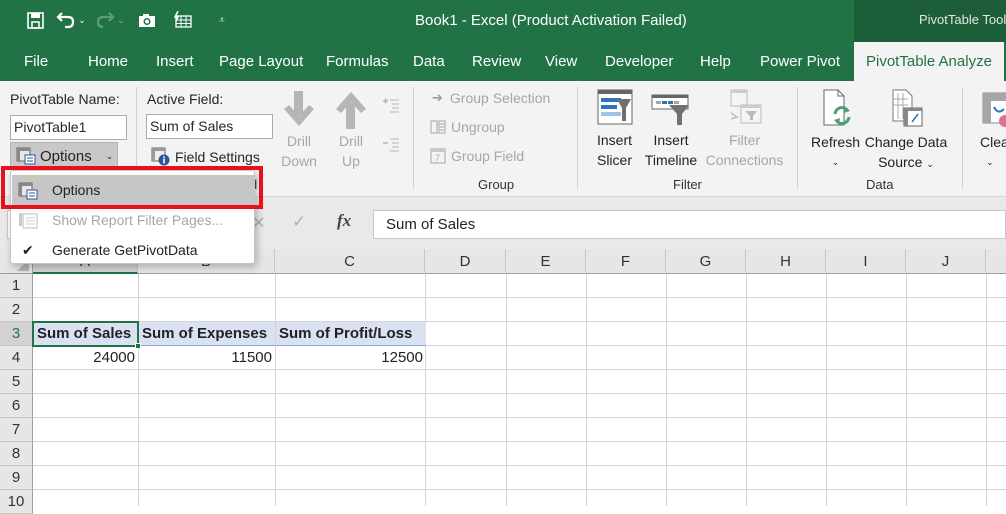 This screenshot has width=1006, height=514. Describe the element at coordinates (16, 478) in the screenshot. I see `row-header-9: 9` at that location.